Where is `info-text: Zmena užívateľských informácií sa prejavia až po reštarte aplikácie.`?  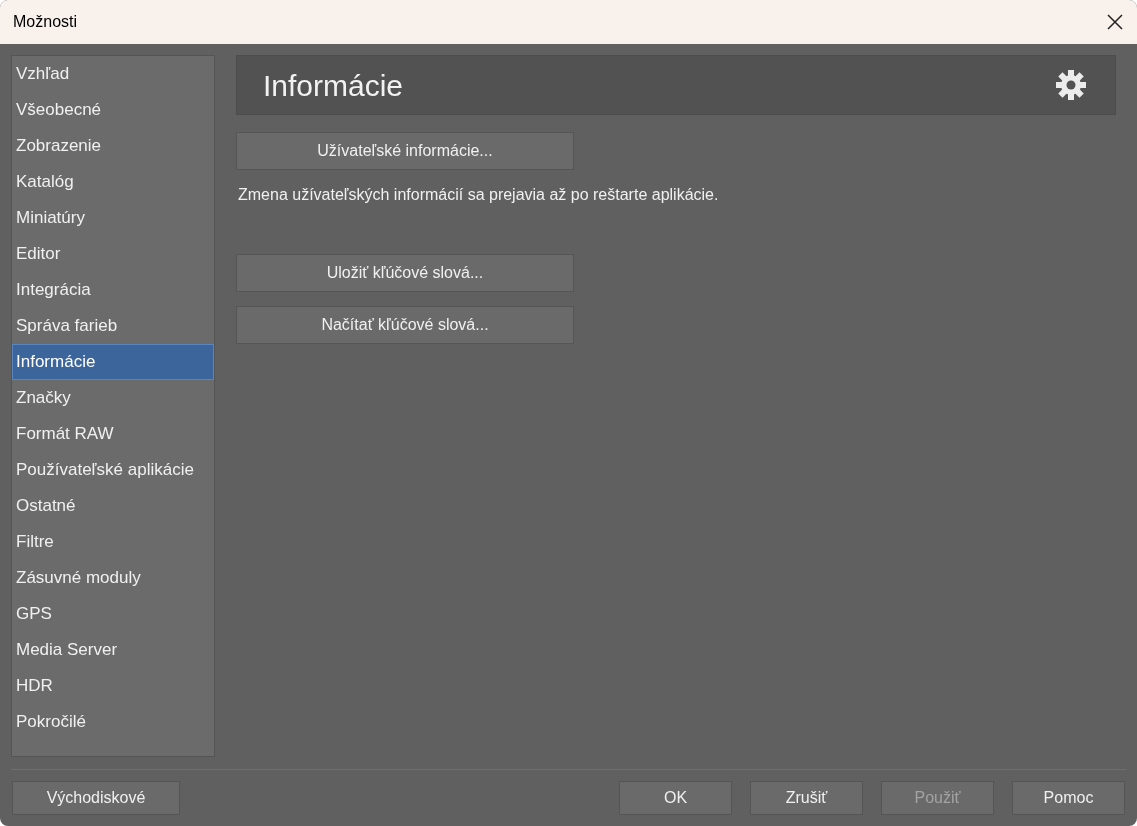 info-text: Zmena užívateľských informácií sa prejavia až po reštarte aplikácie. is located at coordinates (478, 195).